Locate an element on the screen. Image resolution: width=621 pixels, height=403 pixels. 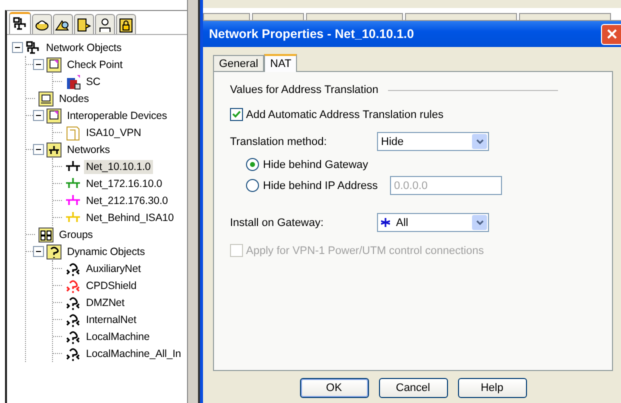
tree-item: Groups is located at coordinates (76, 235).